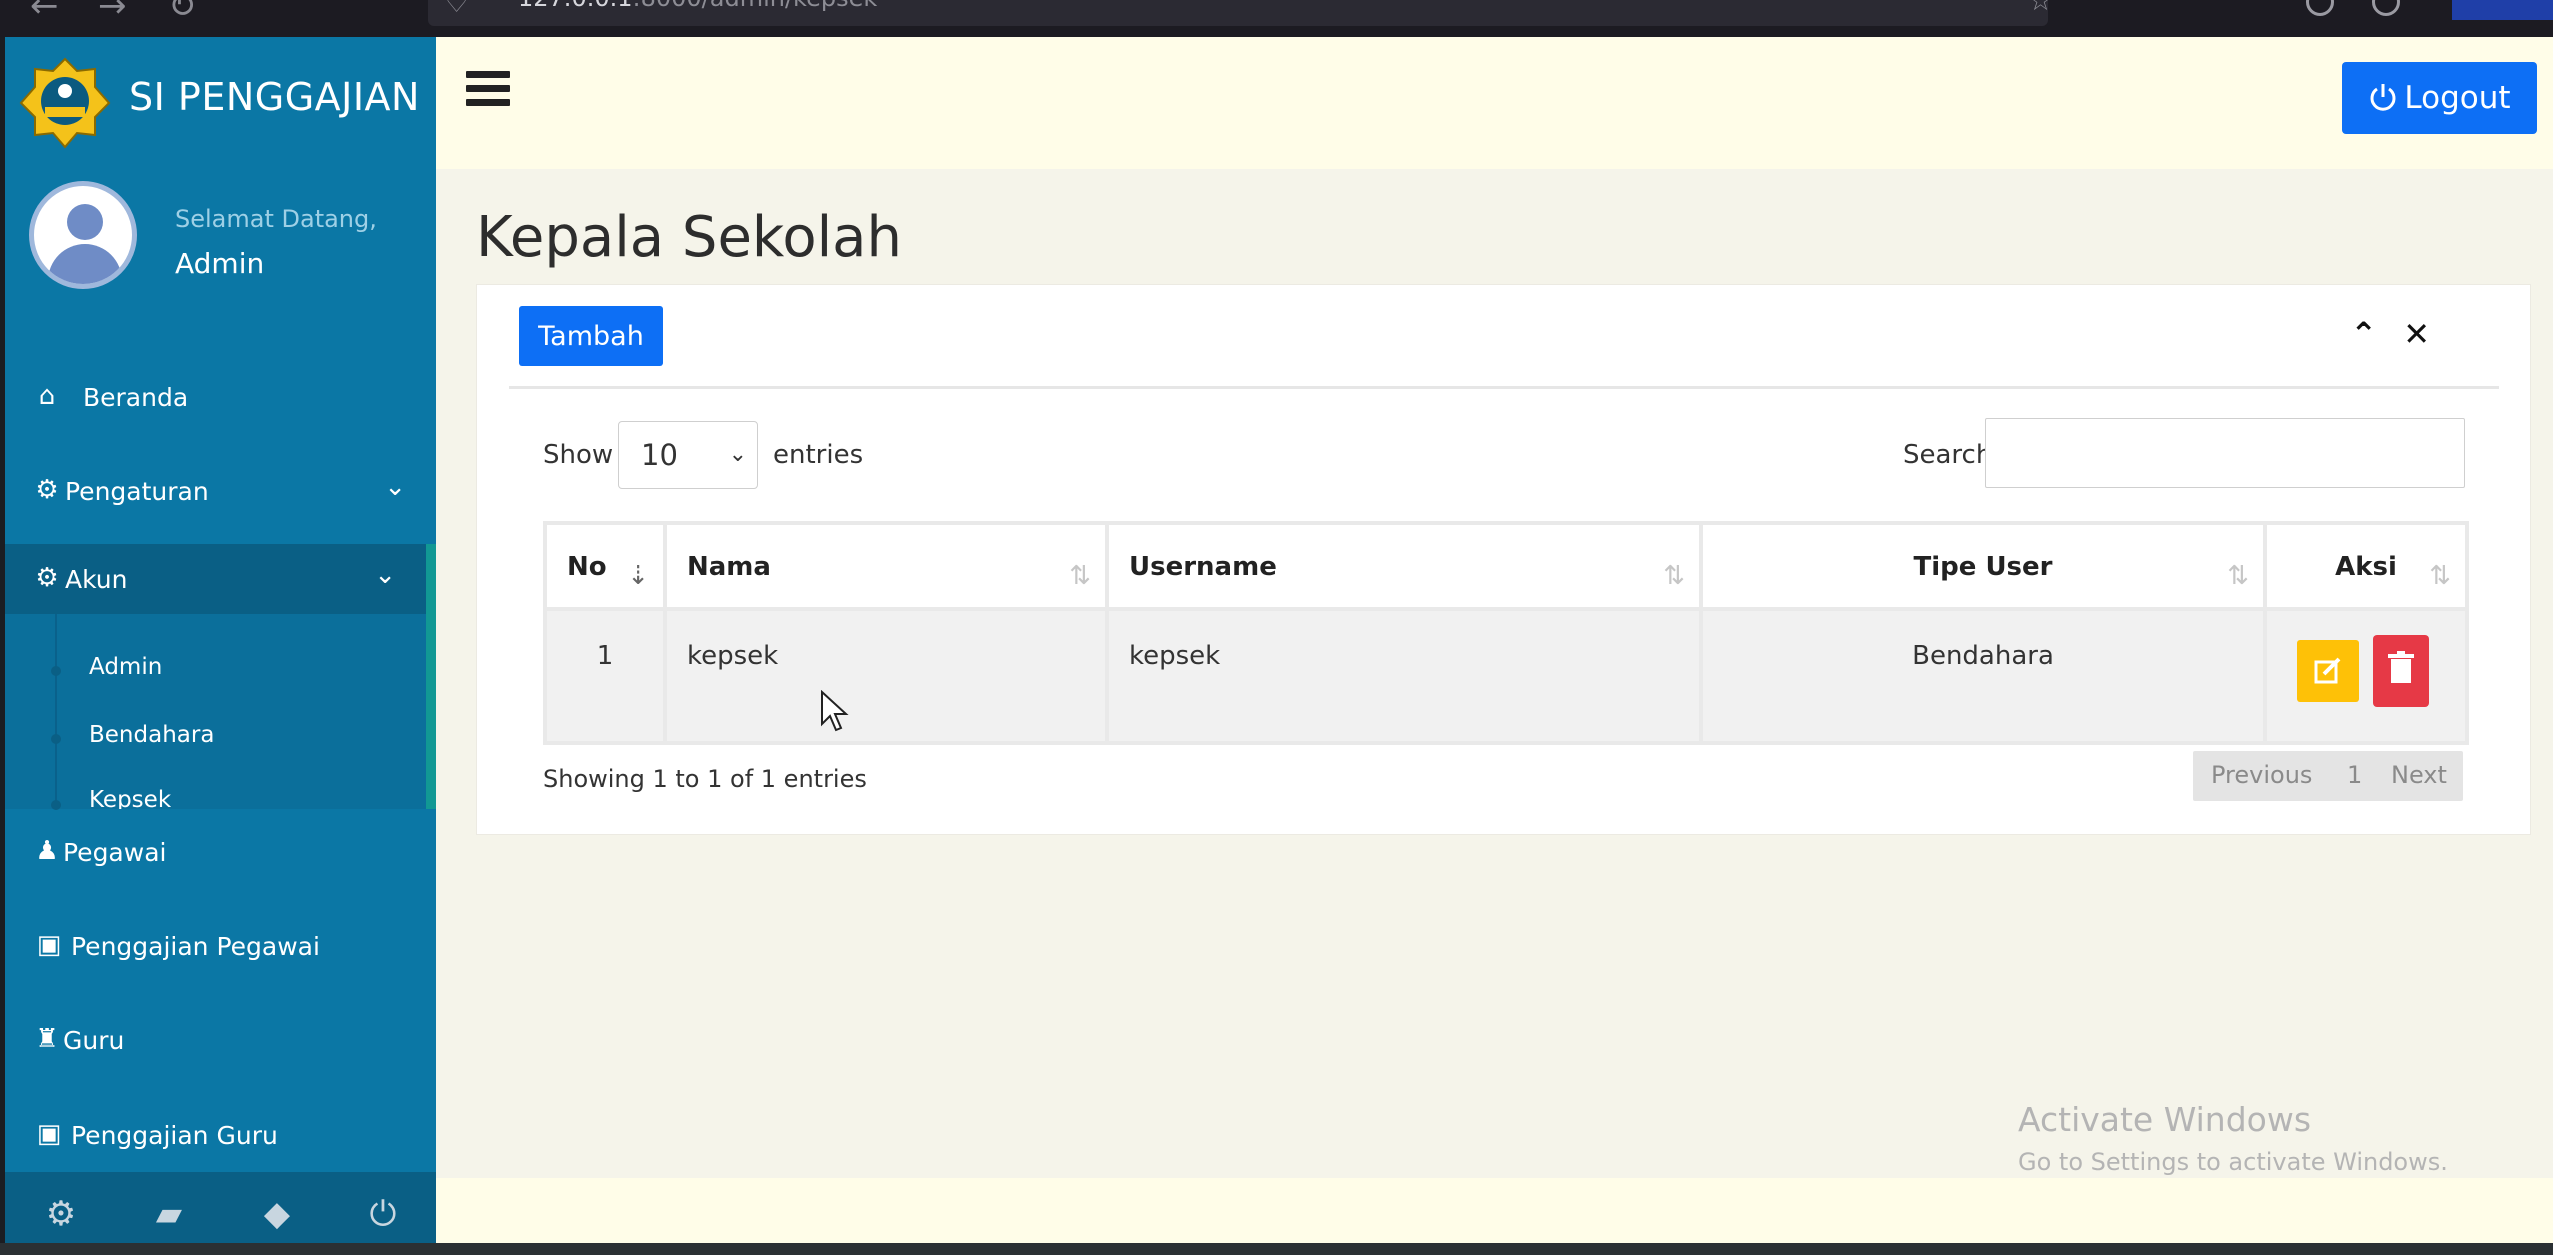 The image size is (2553, 1255). What do you see at coordinates (1276, 1249) in the screenshot?
I see `os-taskbar` at bounding box center [1276, 1249].